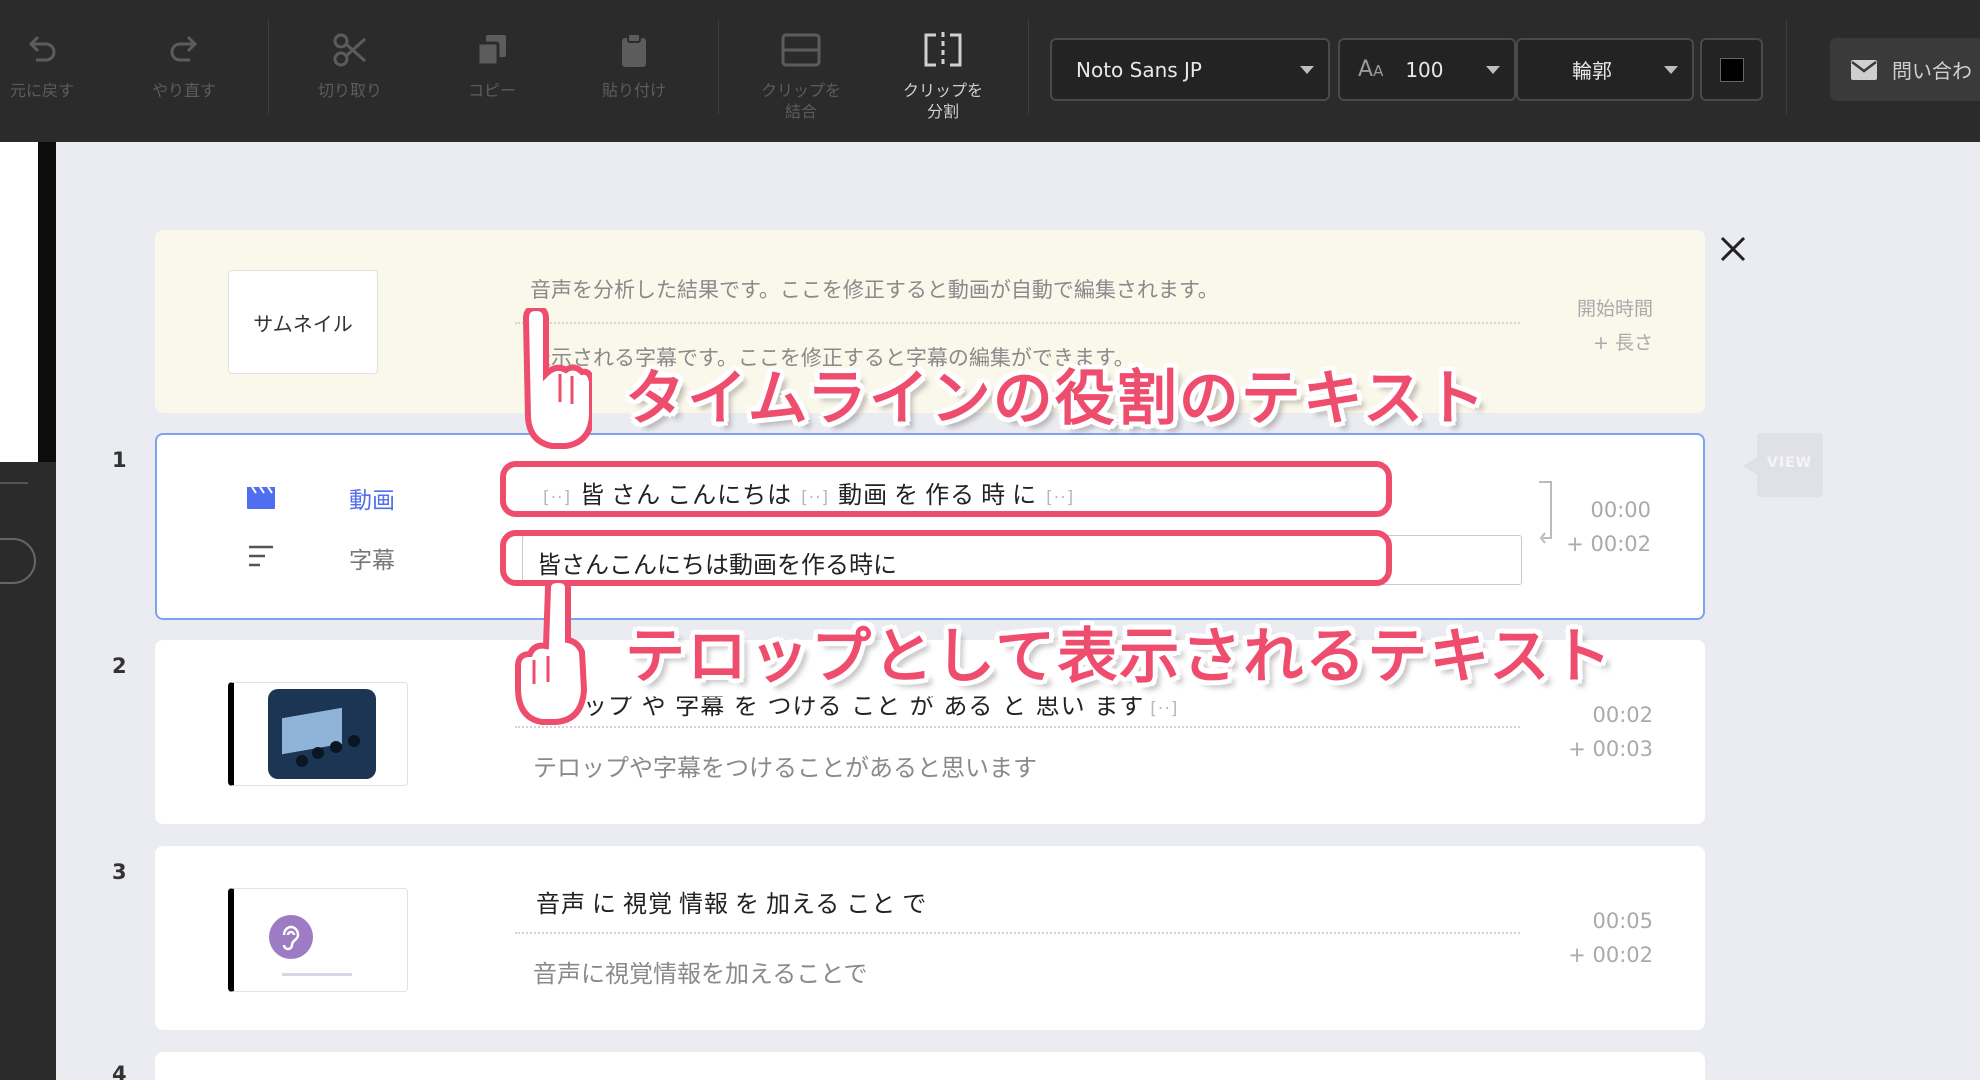  I want to click on merge-clip-button: クリップを 結合, so click(801, 71).